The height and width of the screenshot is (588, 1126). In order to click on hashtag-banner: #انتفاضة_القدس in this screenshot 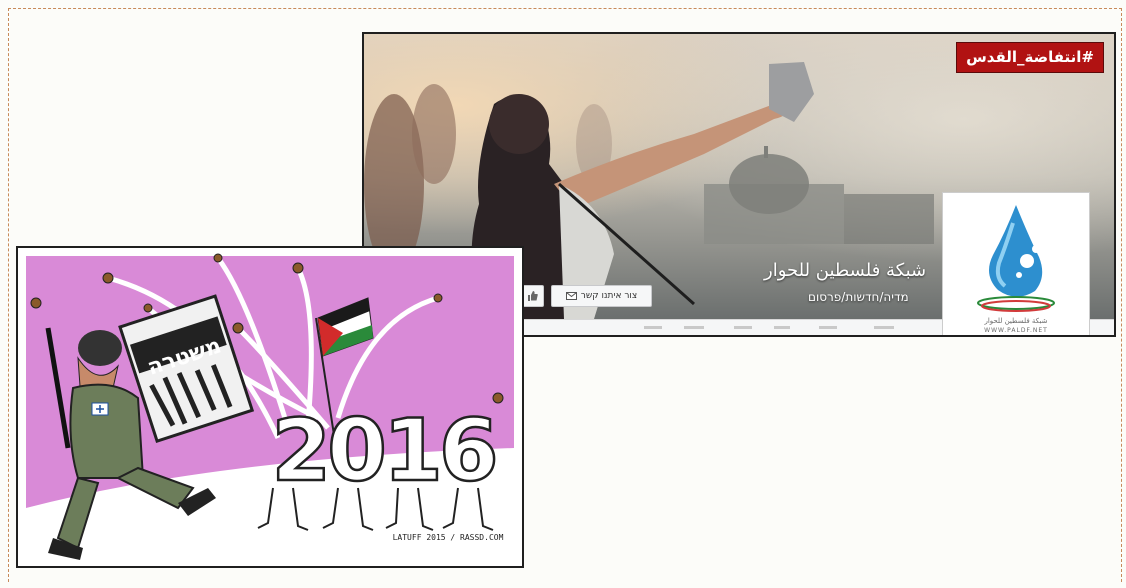, I will do `click(1030, 57)`.